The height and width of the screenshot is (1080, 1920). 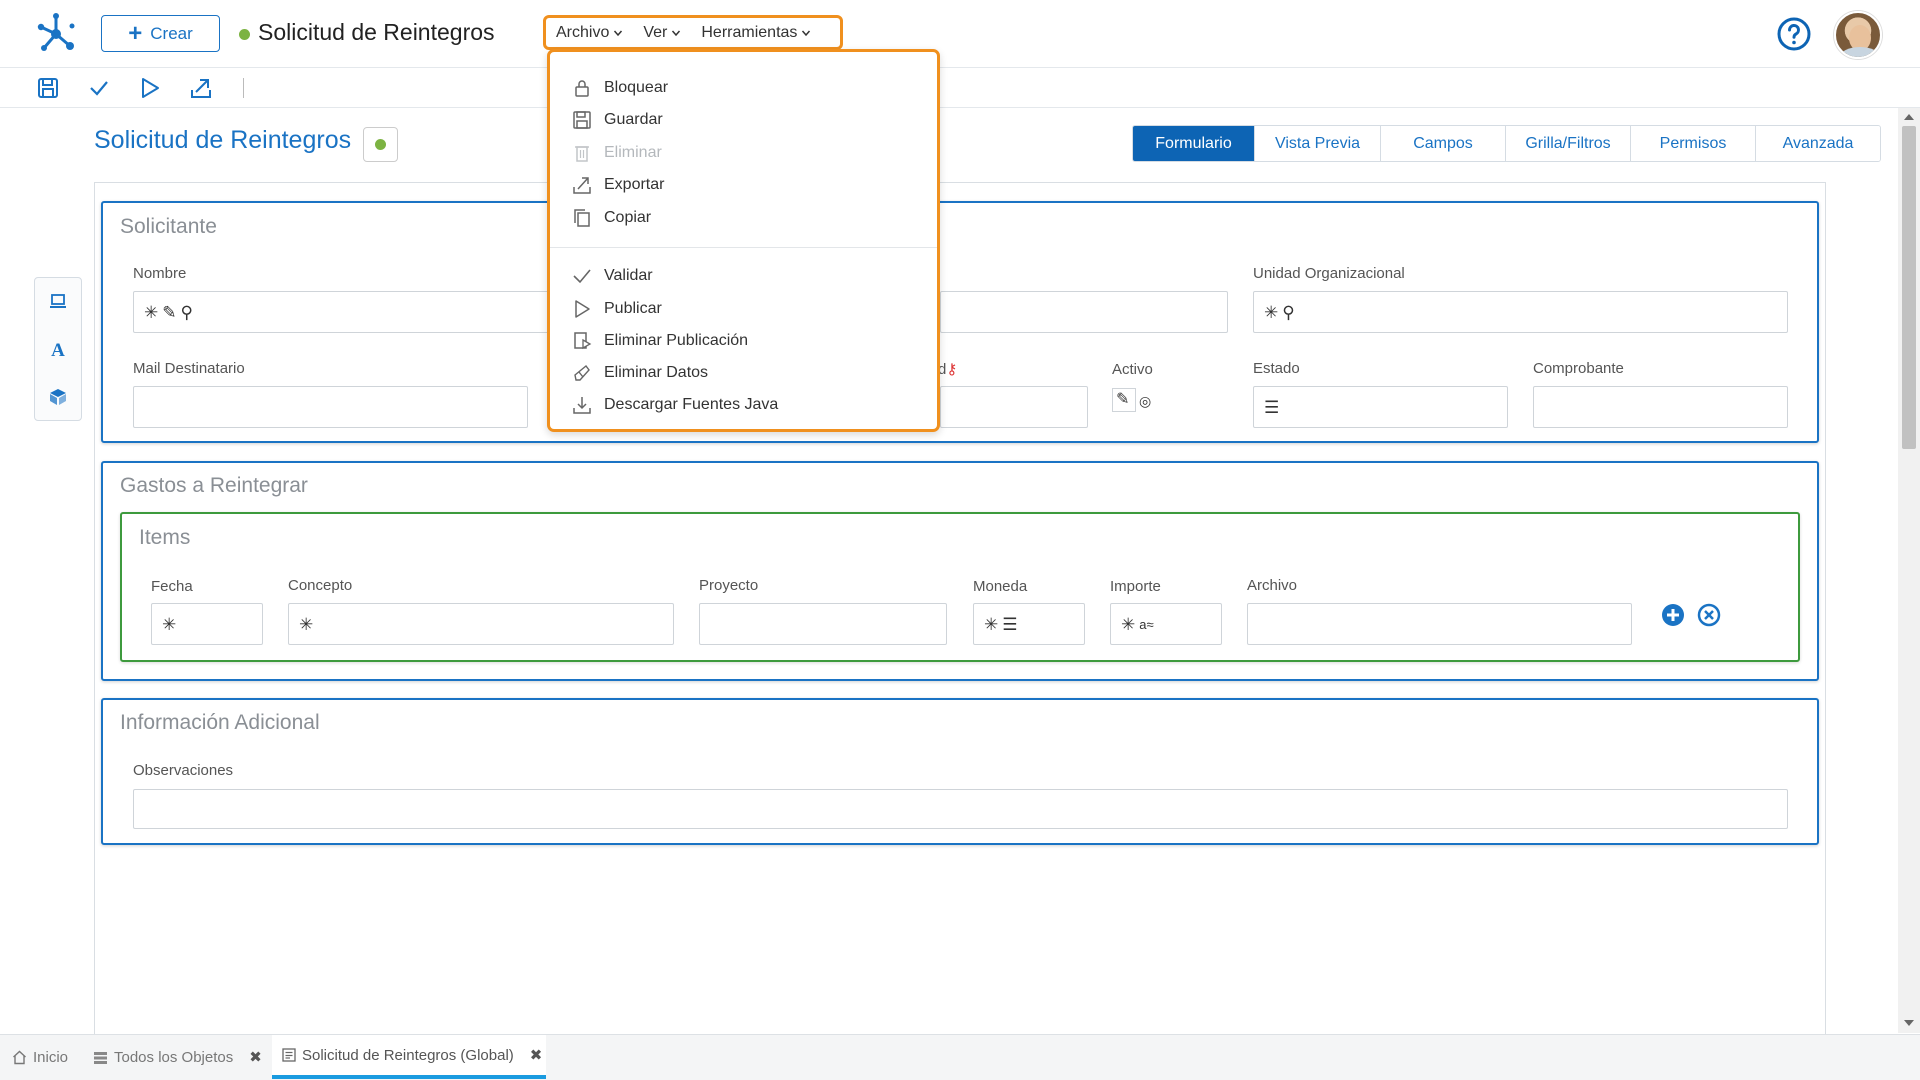 What do you see at coordinates (618, 185) in the screenshot?
I see `menu-item-exportar: Exportar` at bounding box center [618, 185].